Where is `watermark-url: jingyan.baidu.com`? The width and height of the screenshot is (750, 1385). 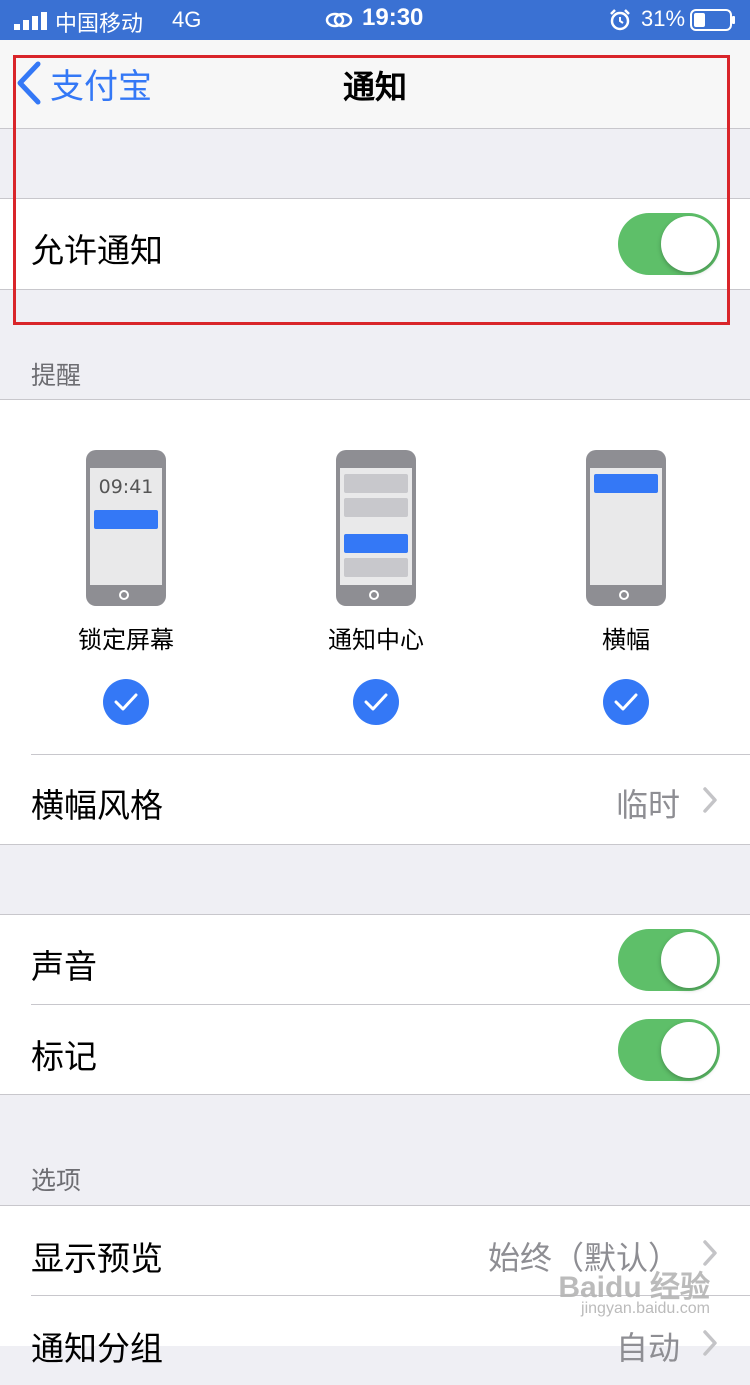
watermark-url: jingyan.baidu.com is located at coordinates (645, 1308).